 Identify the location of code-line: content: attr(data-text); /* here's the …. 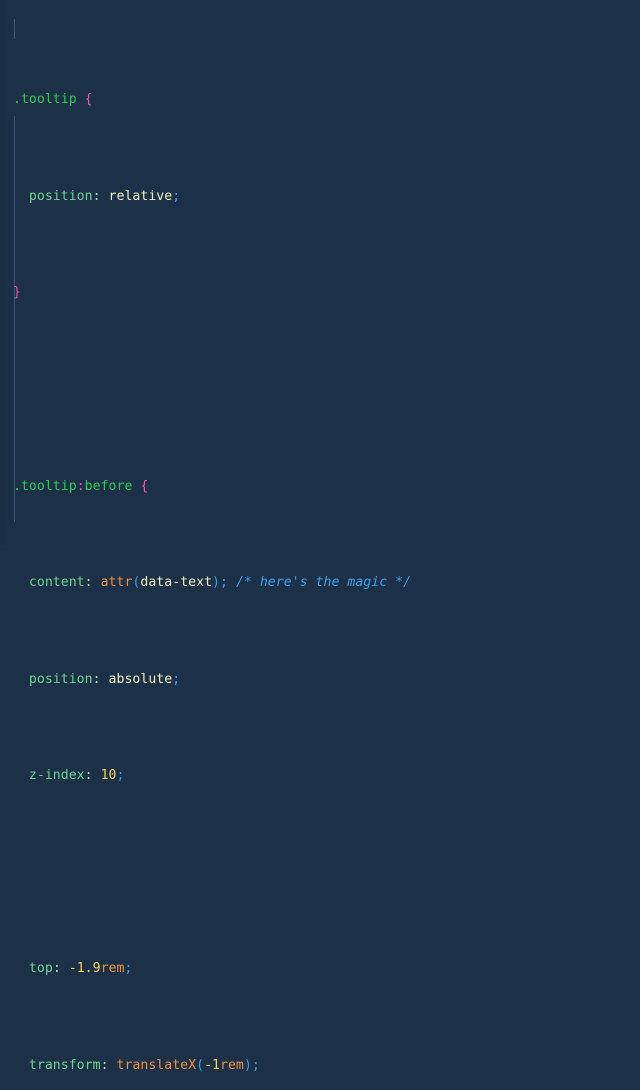
(326, 582).